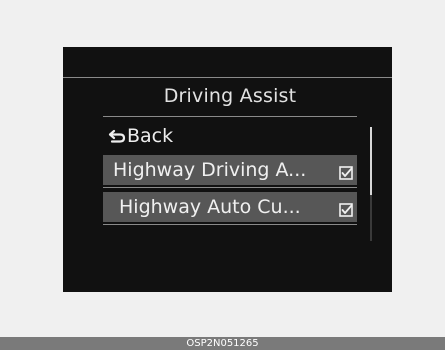 The height and width of the screenshot is (350, 445). Describe the element at coordinates (230, 96) in the screenshot. I see `menu-title: Driving Assist` at that location.